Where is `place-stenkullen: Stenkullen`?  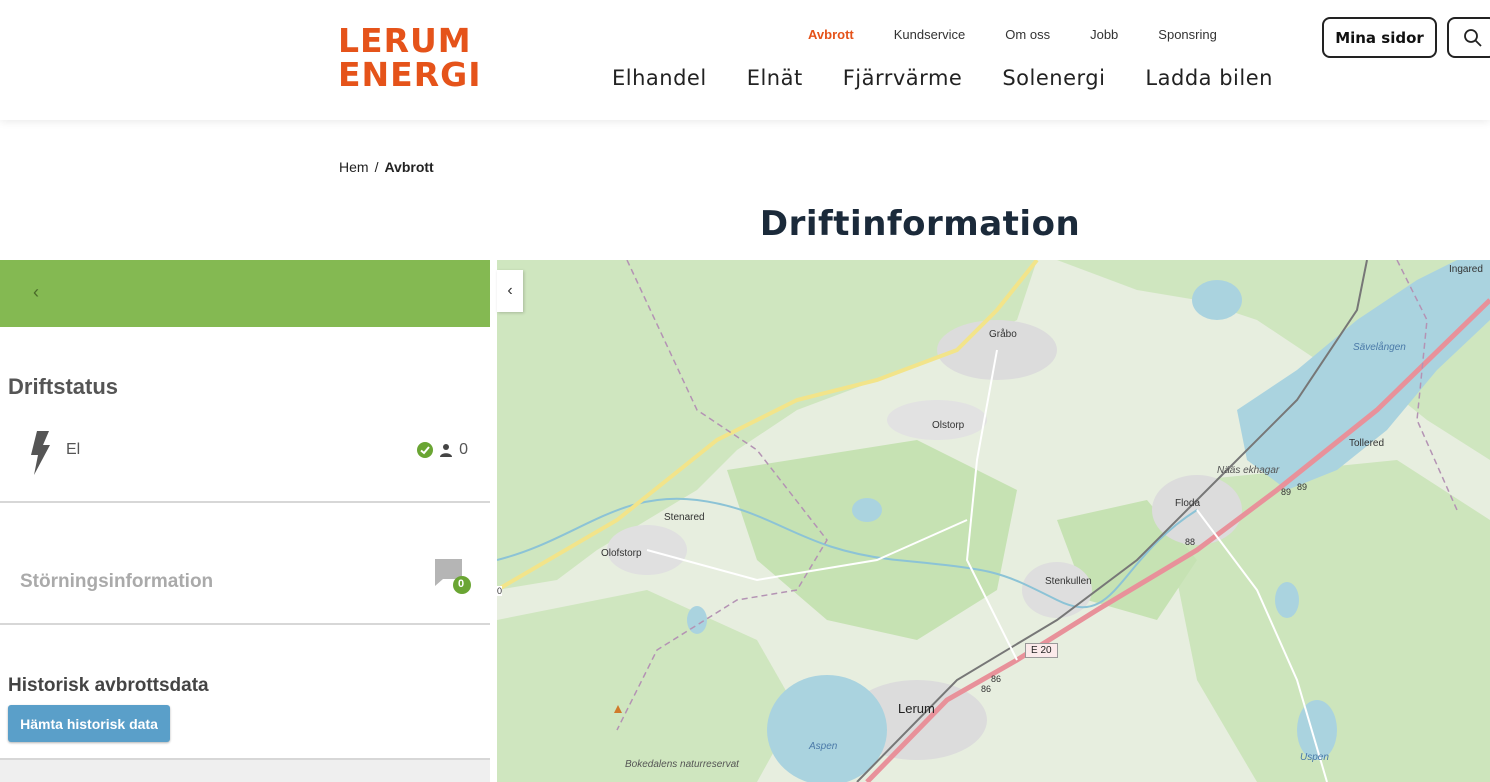 place-stenkullen: Stenkullen is located at coordinates (1068, 581).